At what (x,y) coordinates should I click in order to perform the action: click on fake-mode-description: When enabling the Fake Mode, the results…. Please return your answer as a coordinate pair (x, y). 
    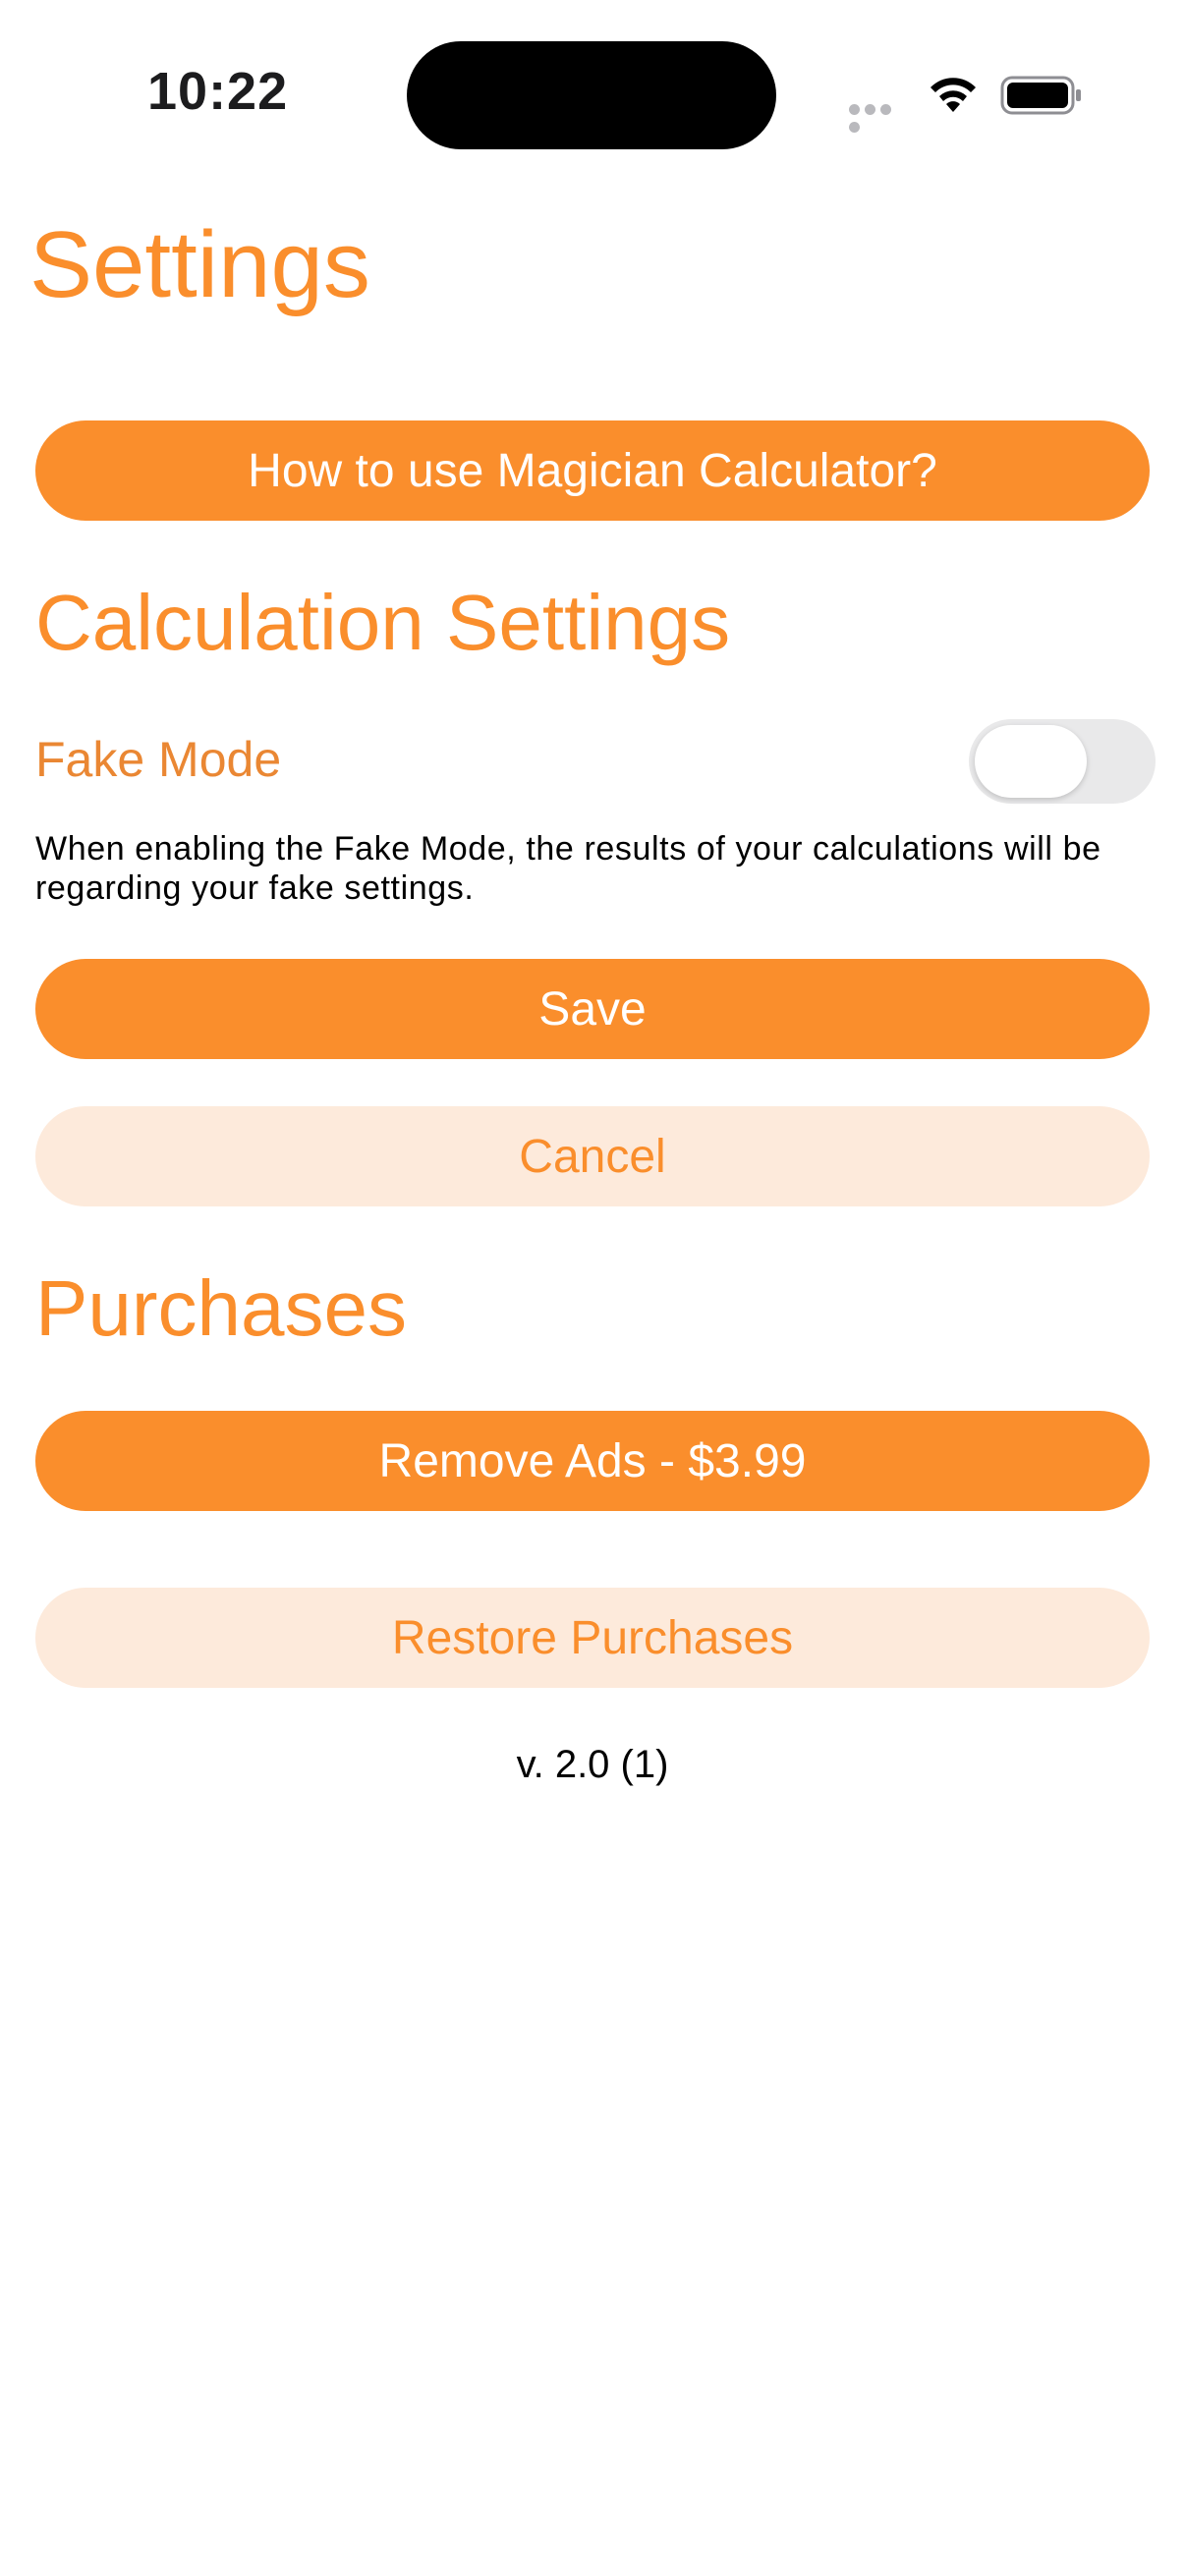
    Looking at the image, I should click on (568, 868).